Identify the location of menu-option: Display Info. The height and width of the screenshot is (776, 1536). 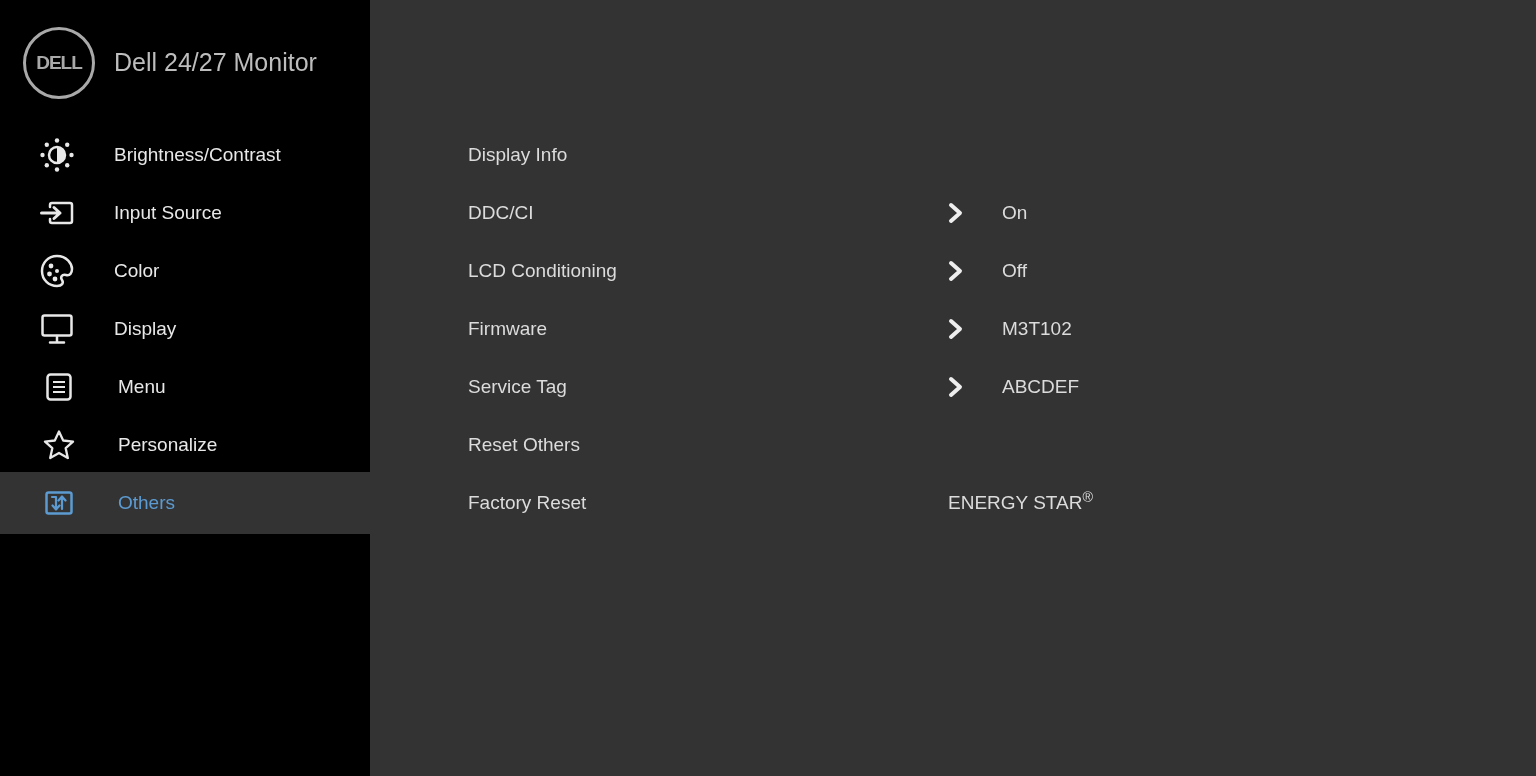
(518, 155).